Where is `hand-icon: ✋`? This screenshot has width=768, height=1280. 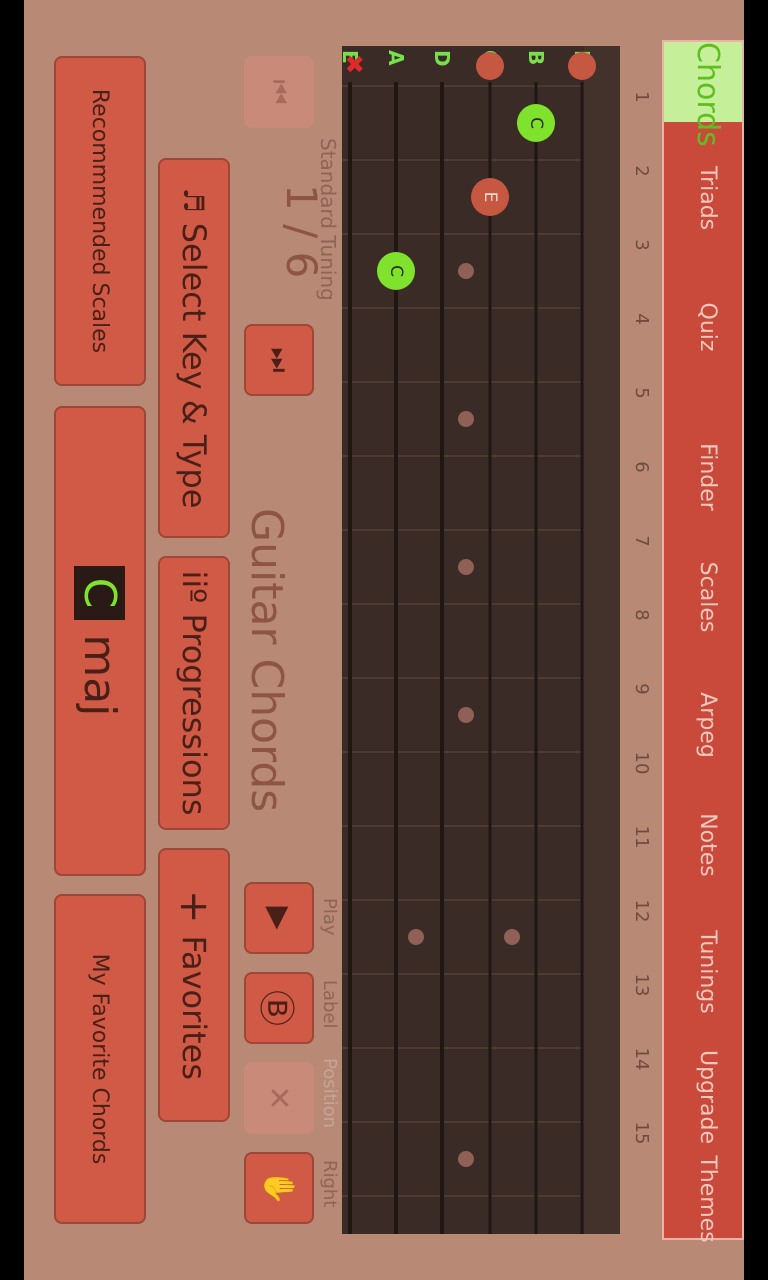
hand-icon: ✋ is located at coordinates (279, 1188).